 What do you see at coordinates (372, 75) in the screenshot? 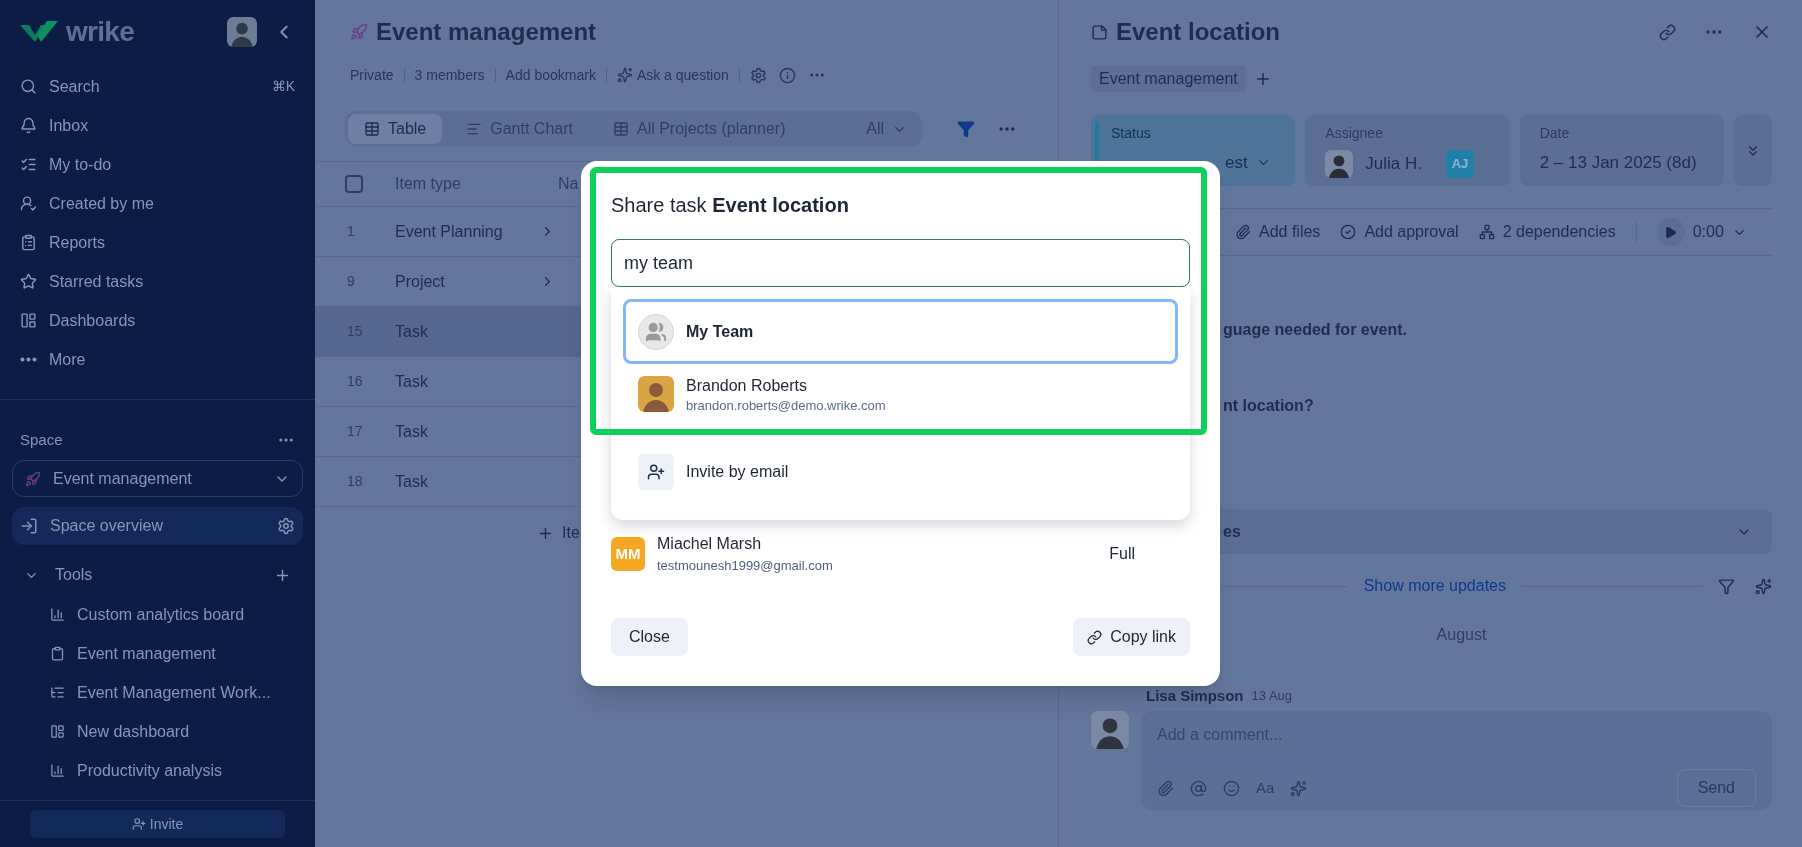
I see `meta-link: Private` at bounding box center [372, 75].